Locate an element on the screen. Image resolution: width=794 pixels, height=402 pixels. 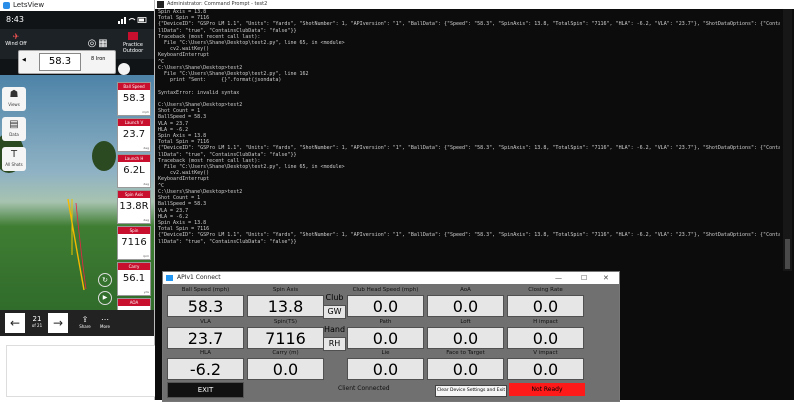
float-speed-value: 58.3 is located at coordinates (60, 62).